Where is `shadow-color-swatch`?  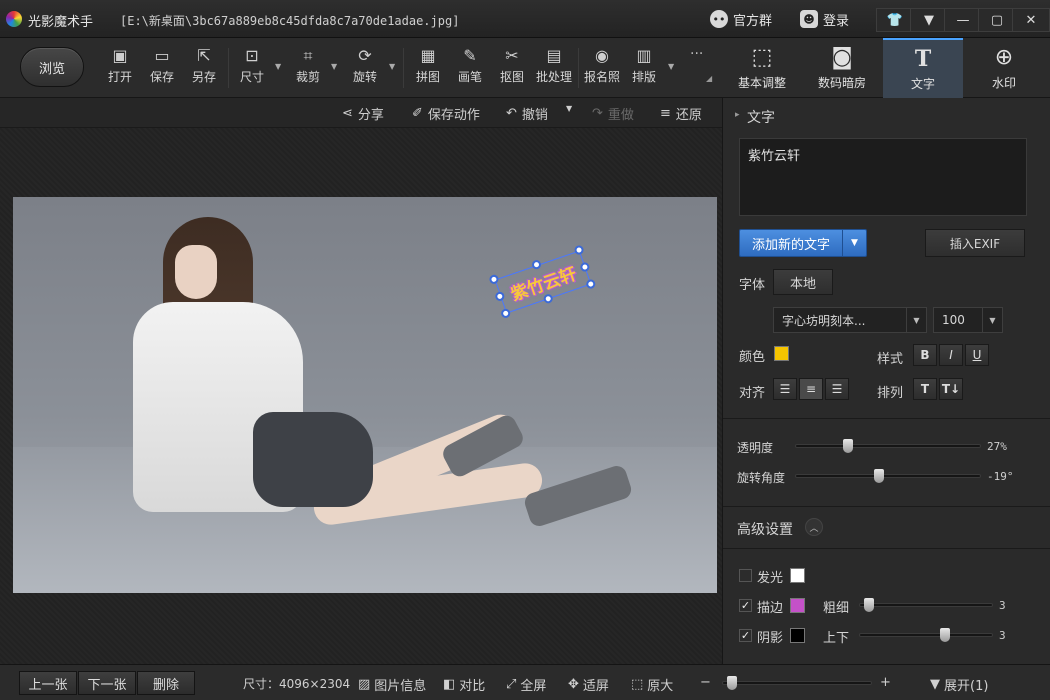 shadow-color-swatch is located at coordinates (797, 635).